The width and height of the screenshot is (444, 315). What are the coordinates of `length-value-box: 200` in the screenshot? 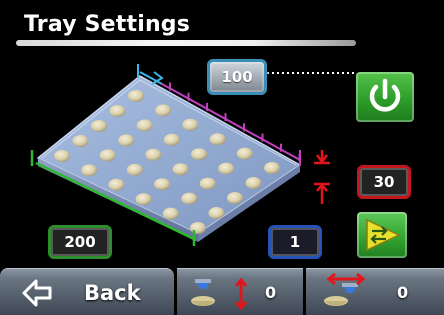 It's located at (80, 242).